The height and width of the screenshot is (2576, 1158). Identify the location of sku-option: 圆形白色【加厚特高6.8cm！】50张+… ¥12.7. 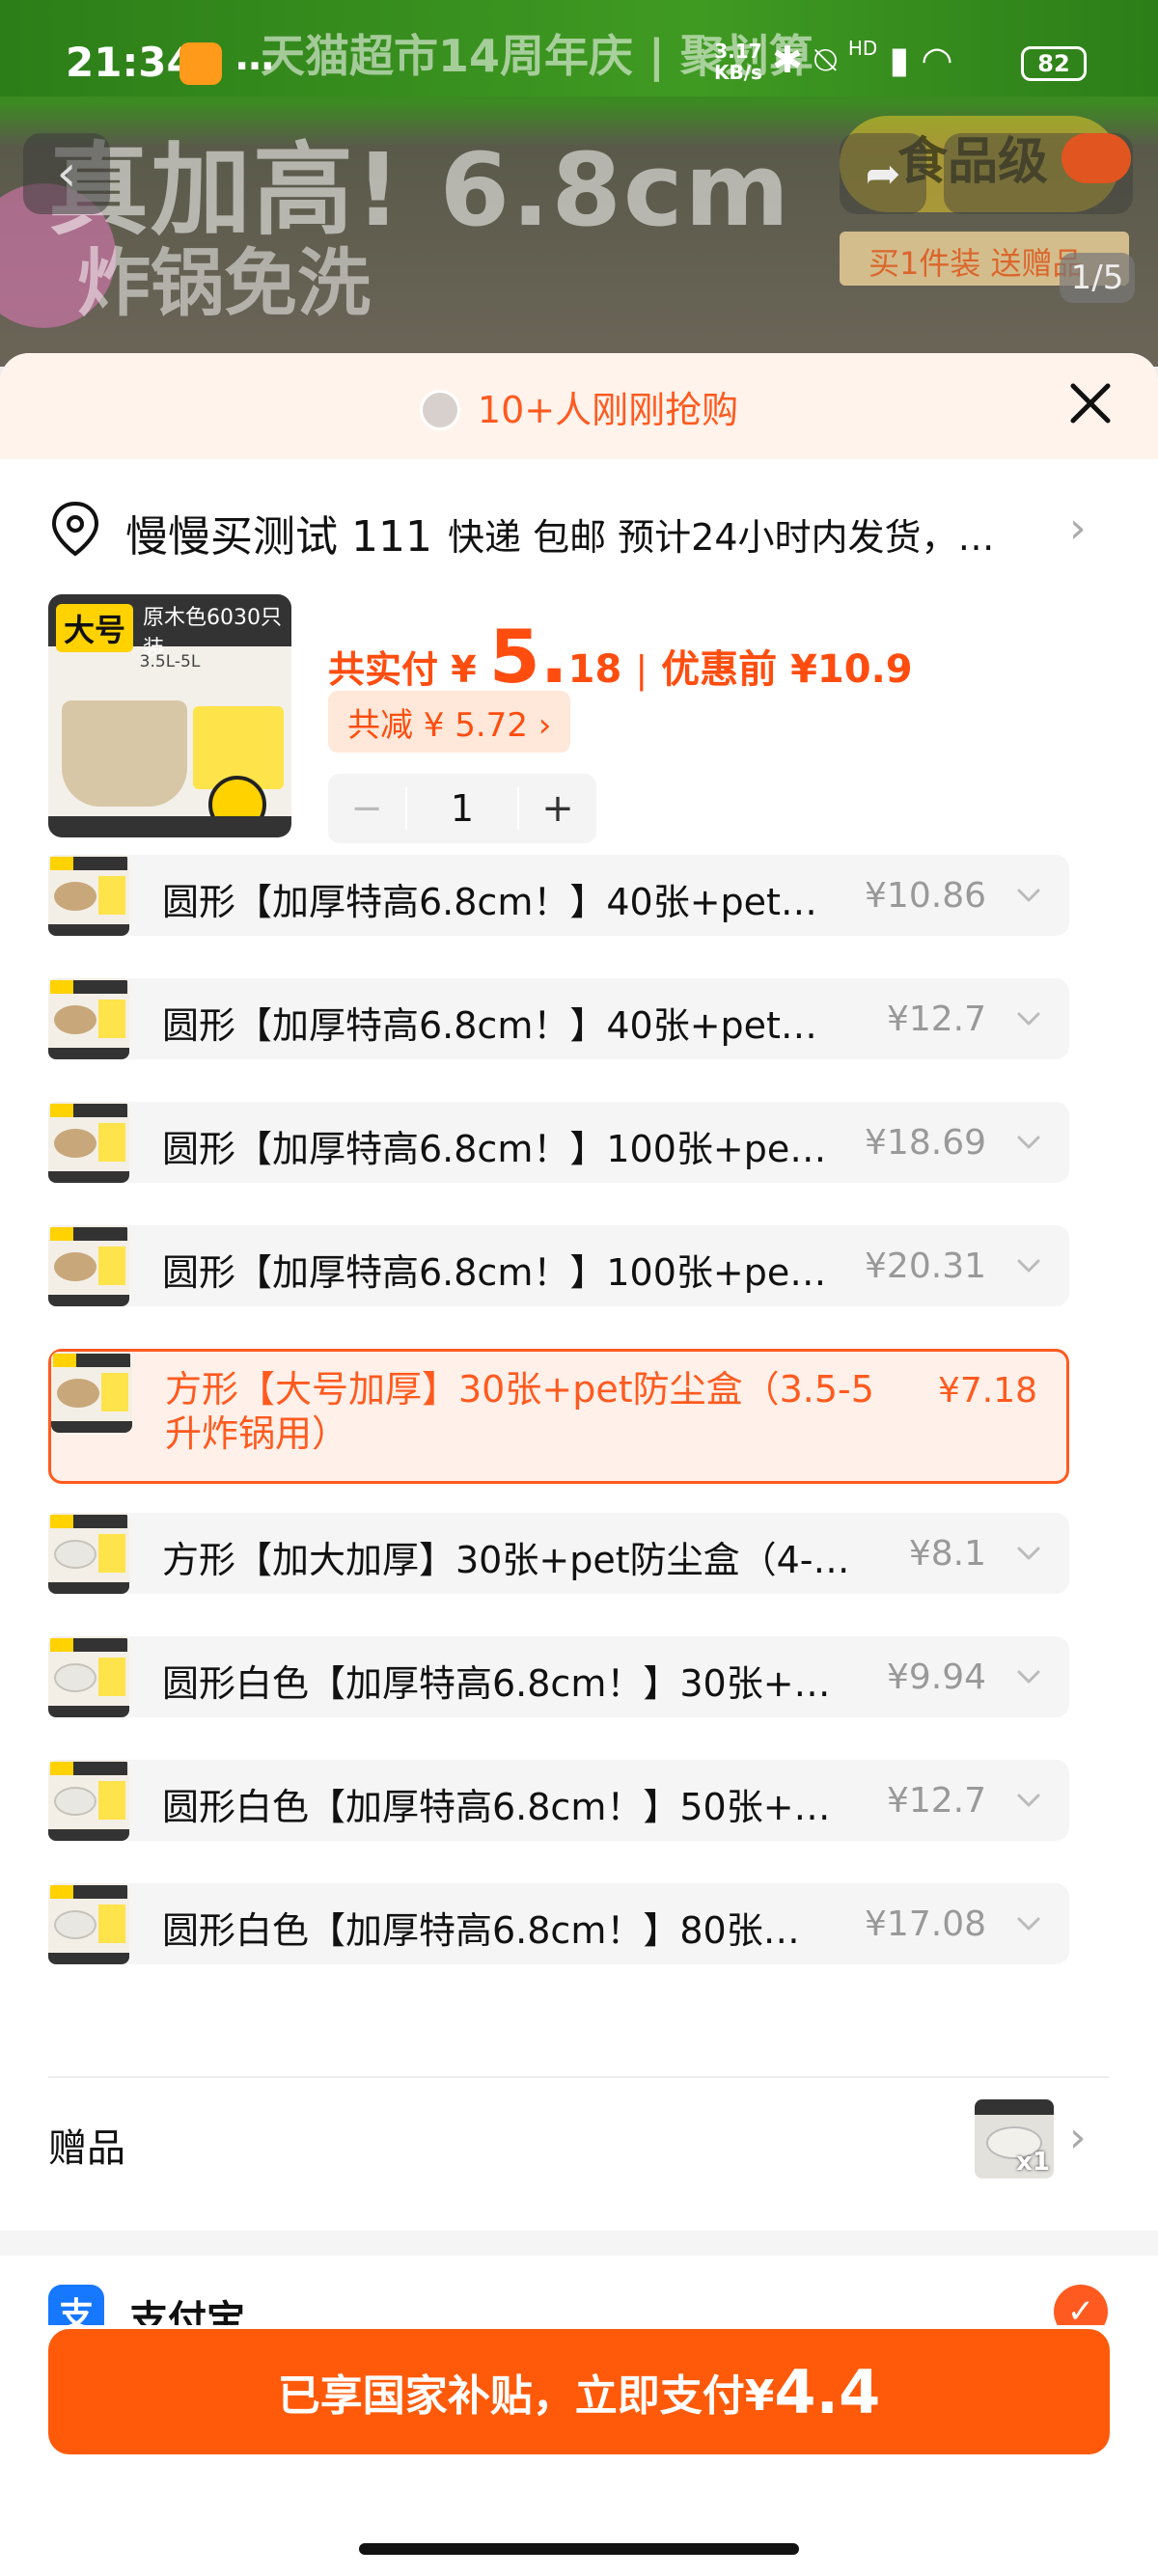
(558, 1801).